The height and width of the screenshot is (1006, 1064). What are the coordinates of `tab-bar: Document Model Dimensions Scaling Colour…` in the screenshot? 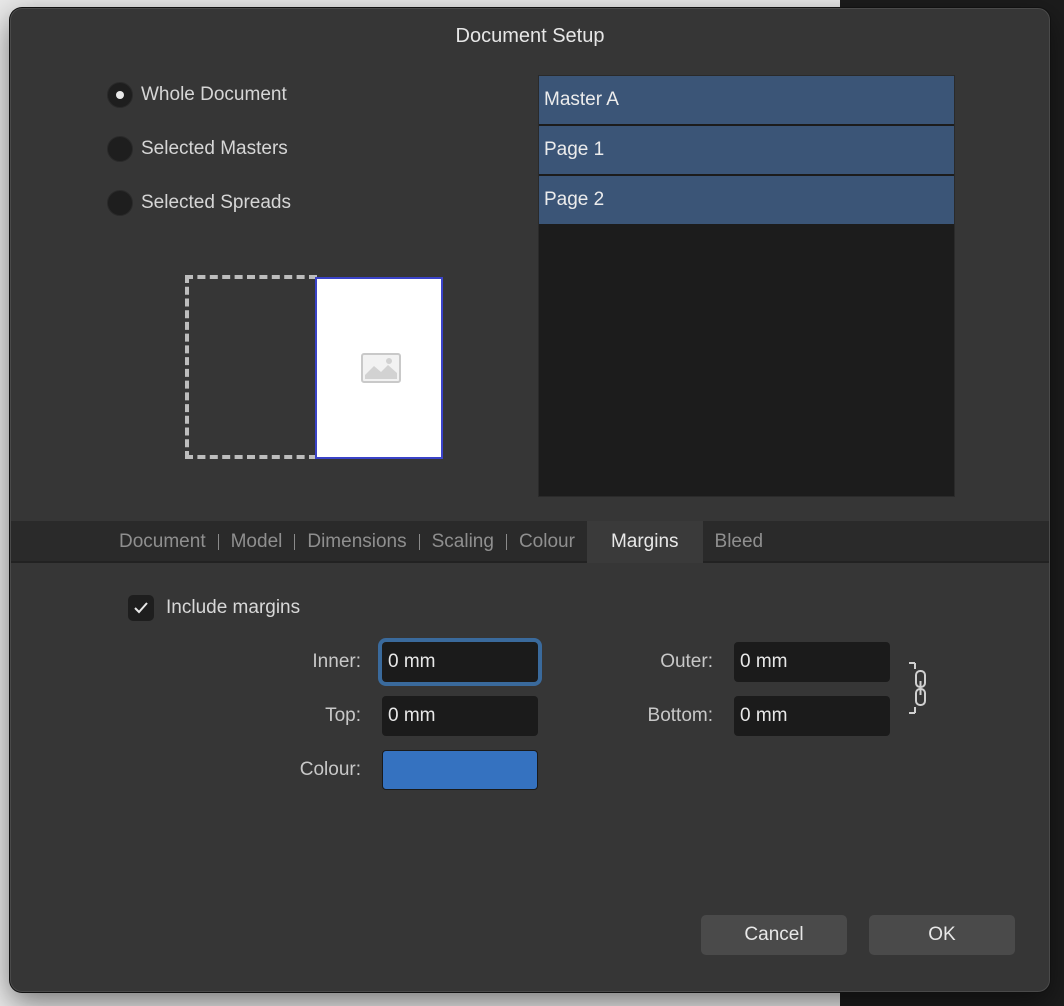 It's located at (530, 542).